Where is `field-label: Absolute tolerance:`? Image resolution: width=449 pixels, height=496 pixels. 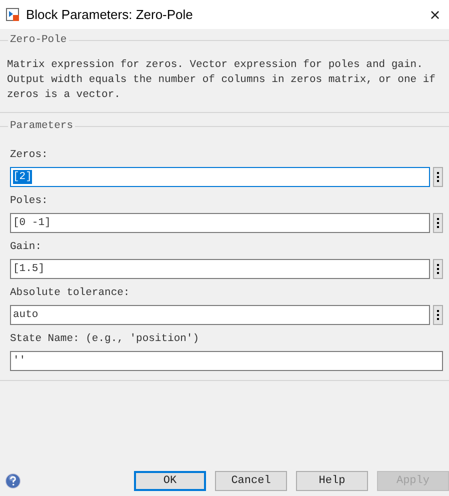 field-label: Absolute tolerance: is located at coordinates (70, 293).